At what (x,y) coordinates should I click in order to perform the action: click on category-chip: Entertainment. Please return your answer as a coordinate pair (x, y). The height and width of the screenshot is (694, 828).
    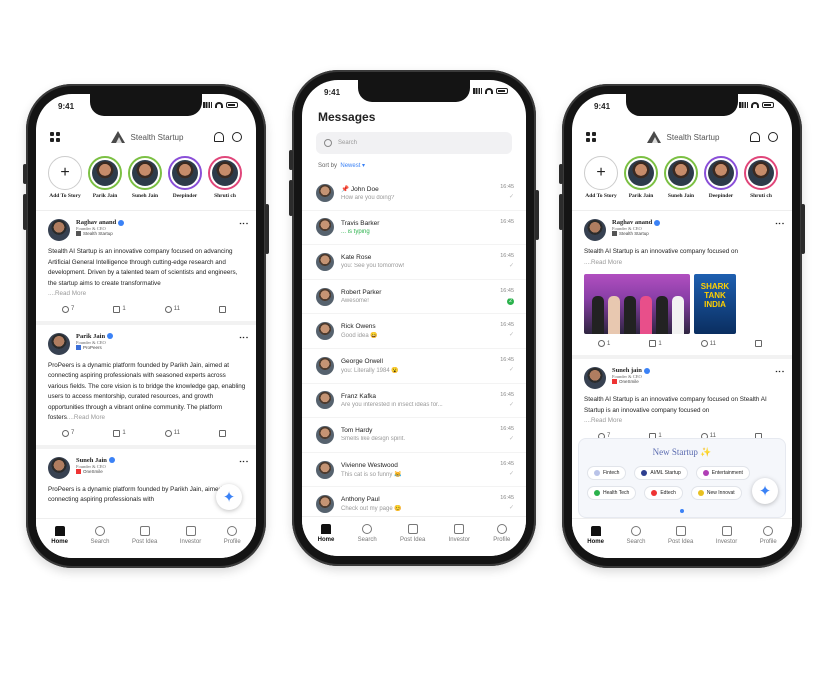
    Looking at the image, I should click on (722, 473).